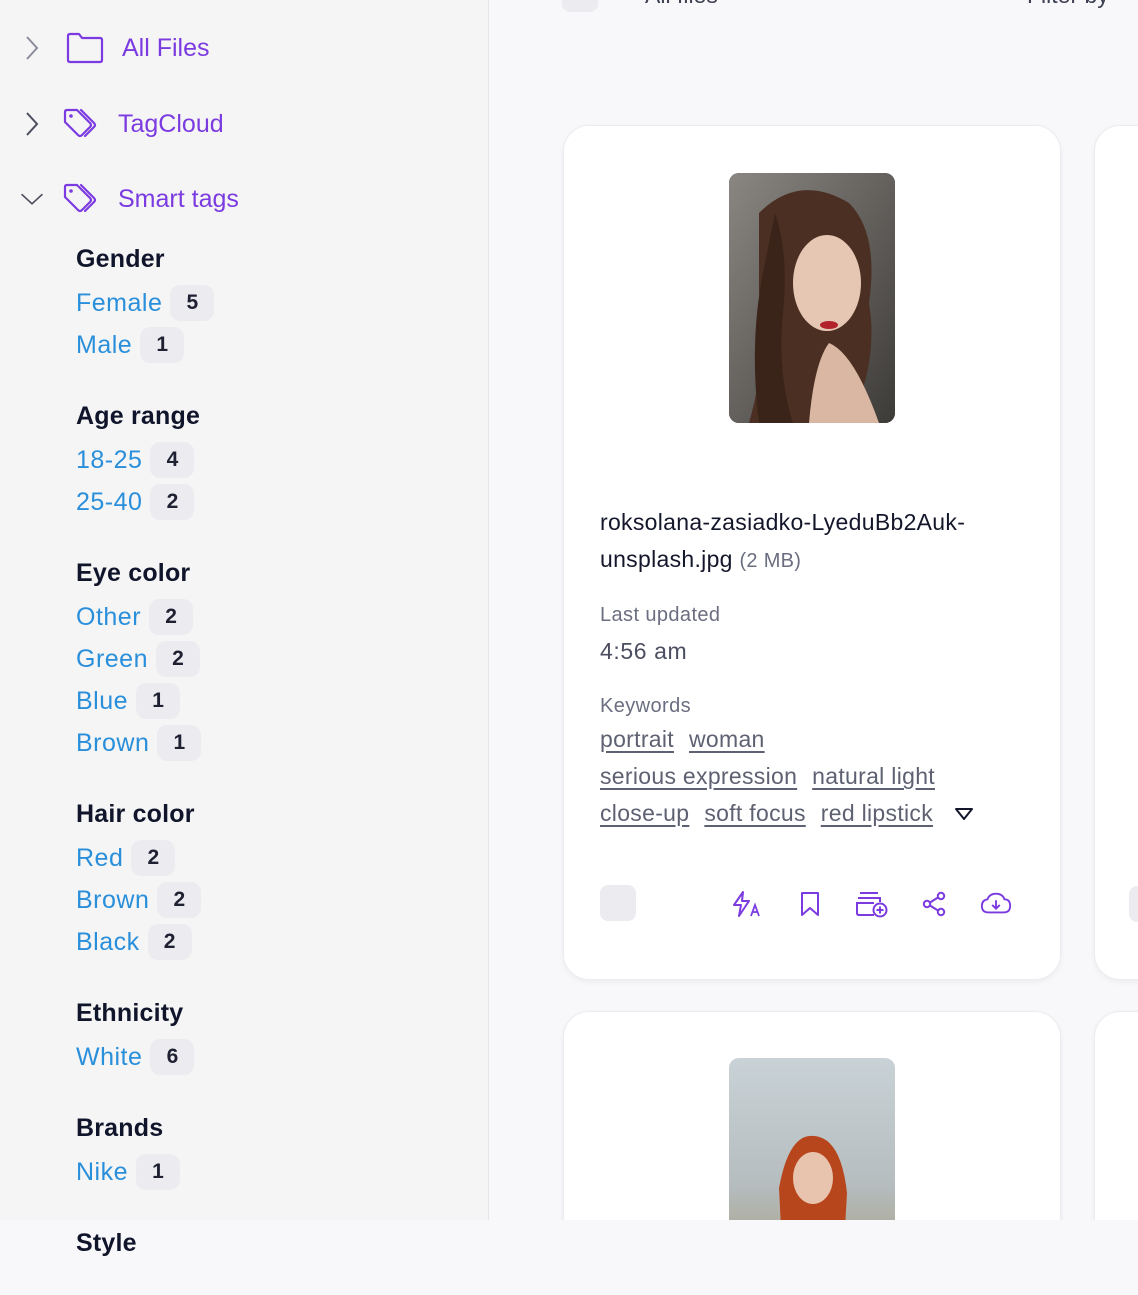 This screenshot has width=1138, height=1295. I want to click on cloud-download-icon, so click(996, 904).